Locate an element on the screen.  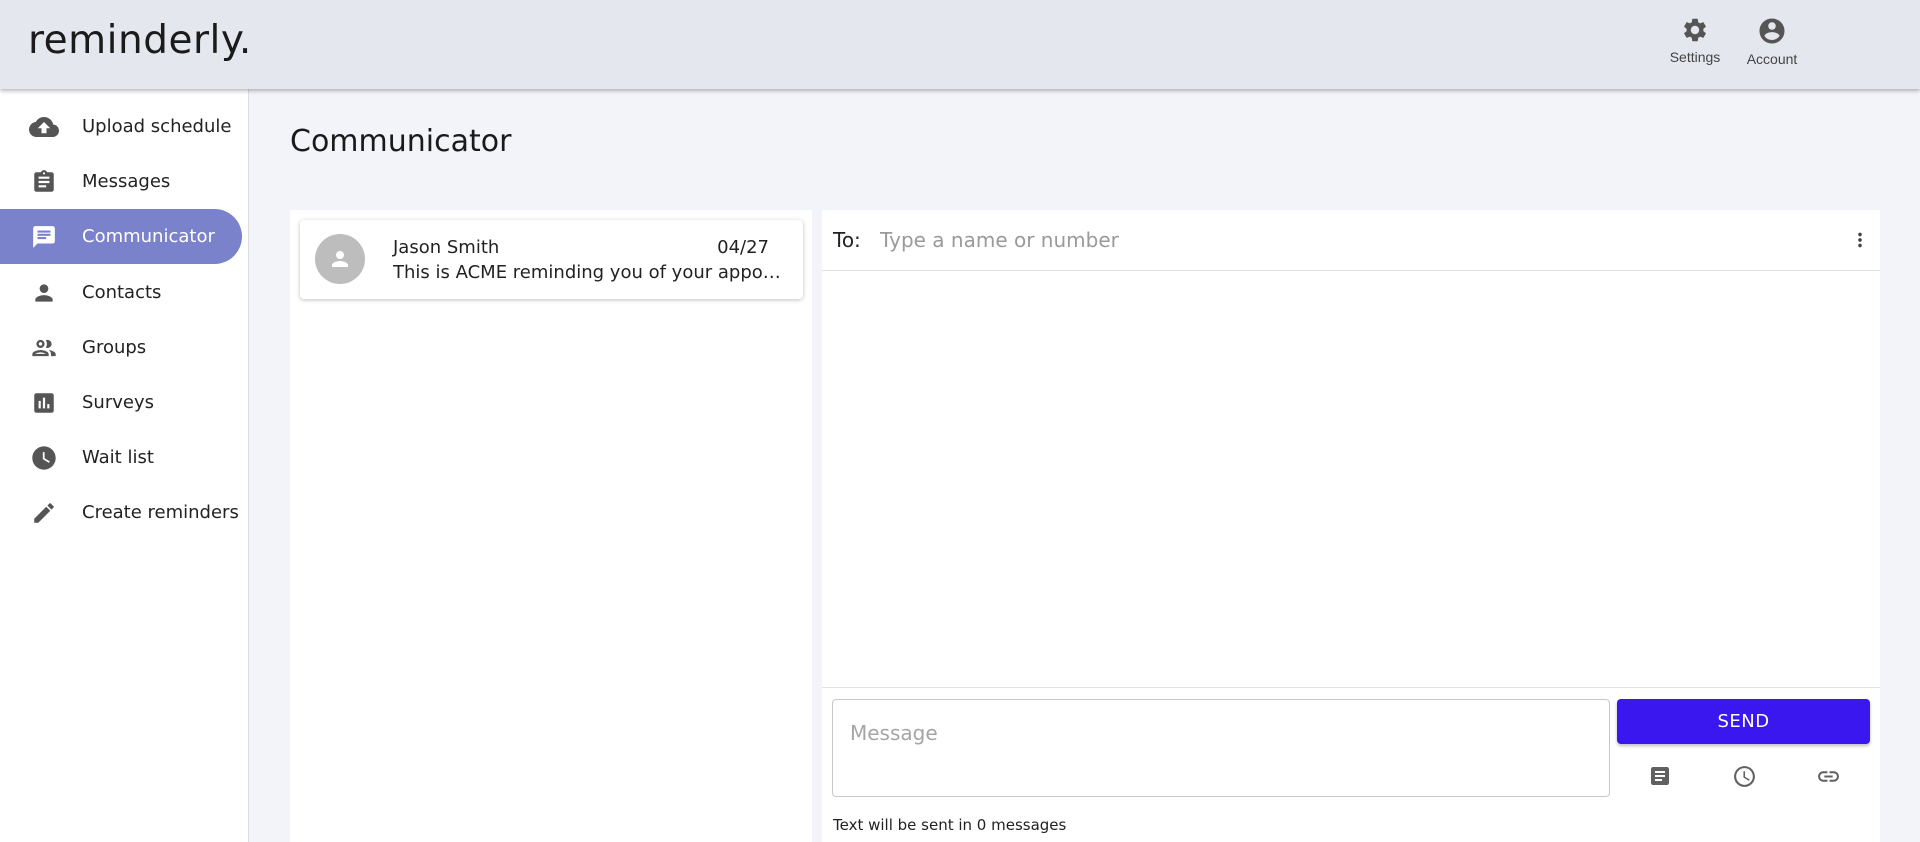
cloud-upload-icon is located at coordinates (44, 126).